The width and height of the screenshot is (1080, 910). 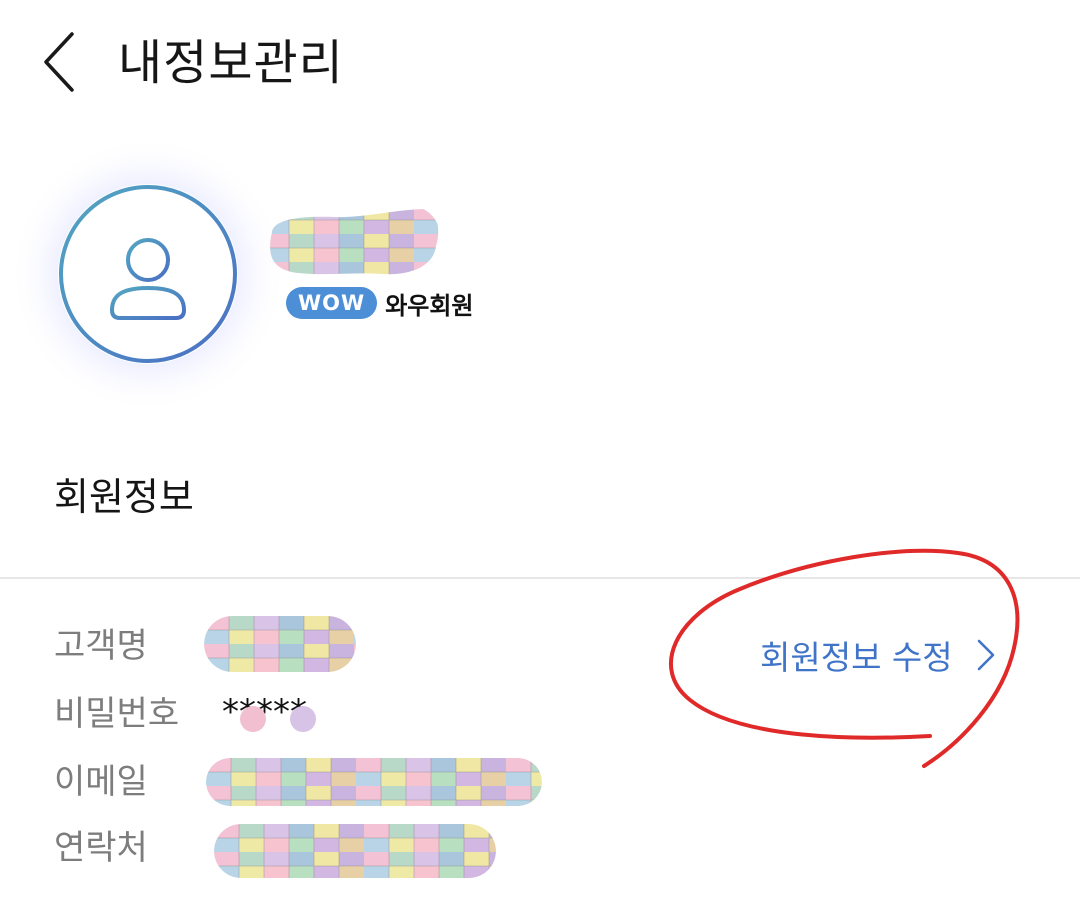 I want to click on redacted-email, so click(x=374, y=782).